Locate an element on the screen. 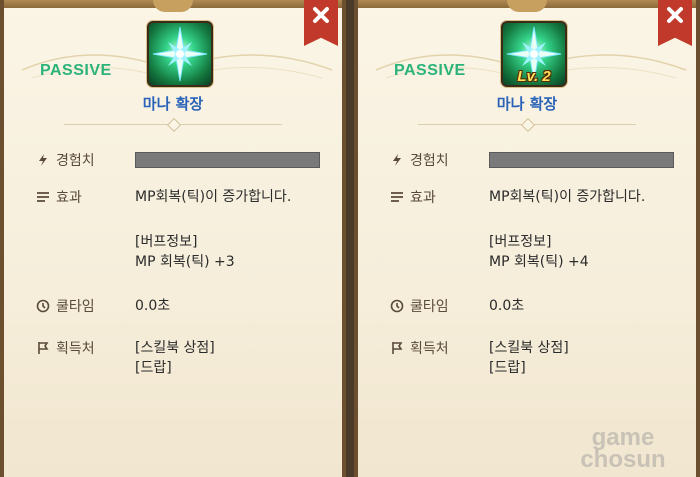 The image size is (700, 477). star-icon is located at coordinates (180, 54).